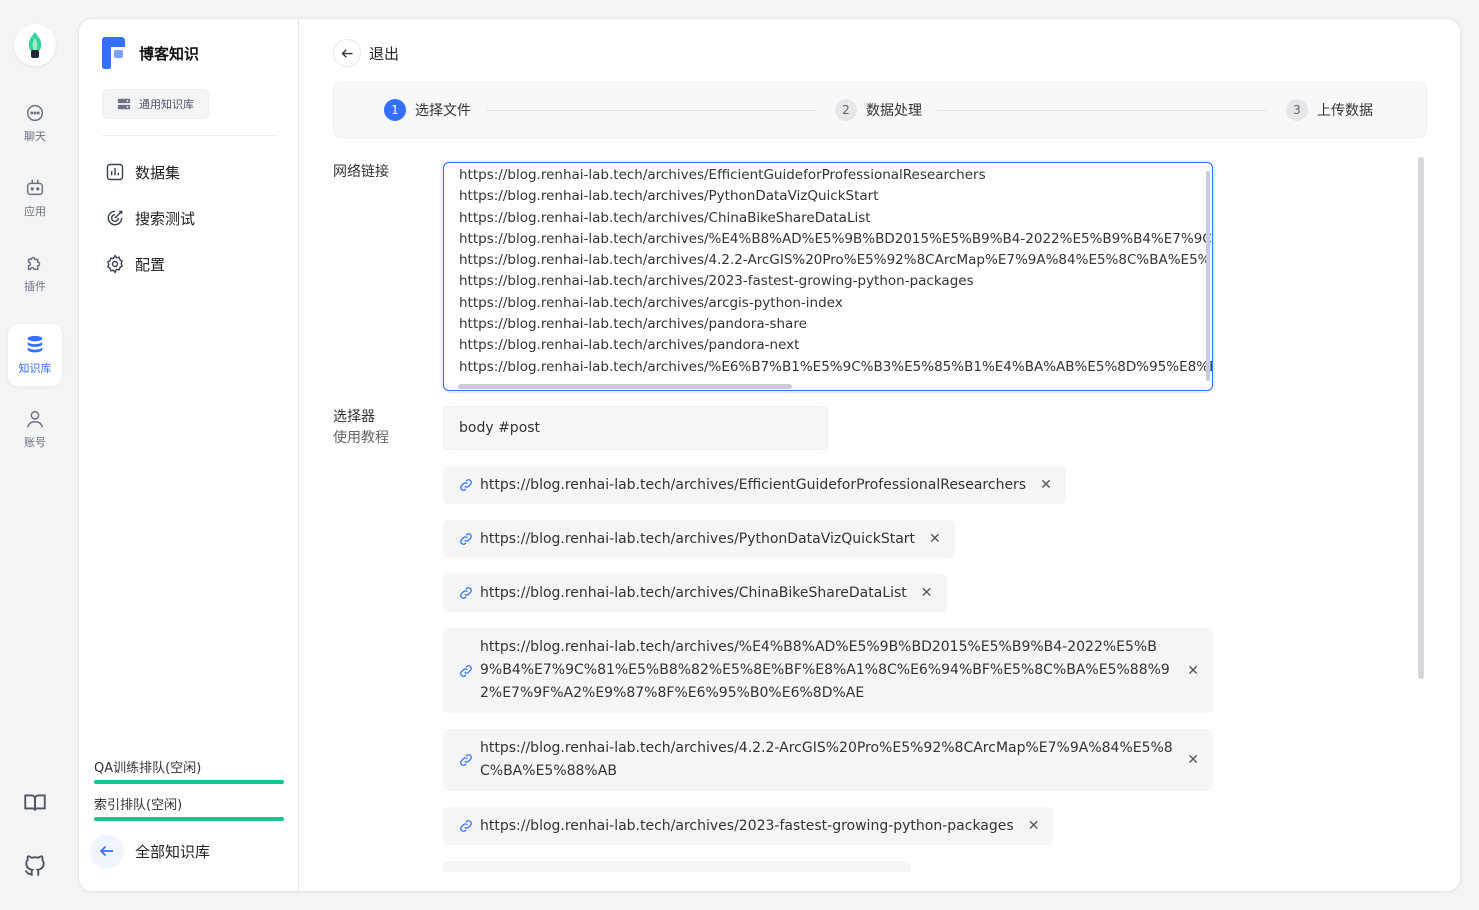 This screenshot has height=910, width=1479. Describe the element at coordinates (158, 172) in the screenshot. I see `nav-label: 数据集` at that location.